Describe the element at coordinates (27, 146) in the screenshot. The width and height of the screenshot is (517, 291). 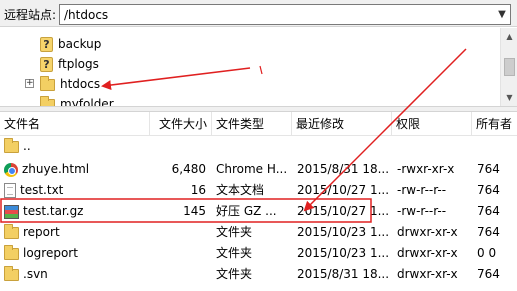
I see `file-name: ..` at that location.